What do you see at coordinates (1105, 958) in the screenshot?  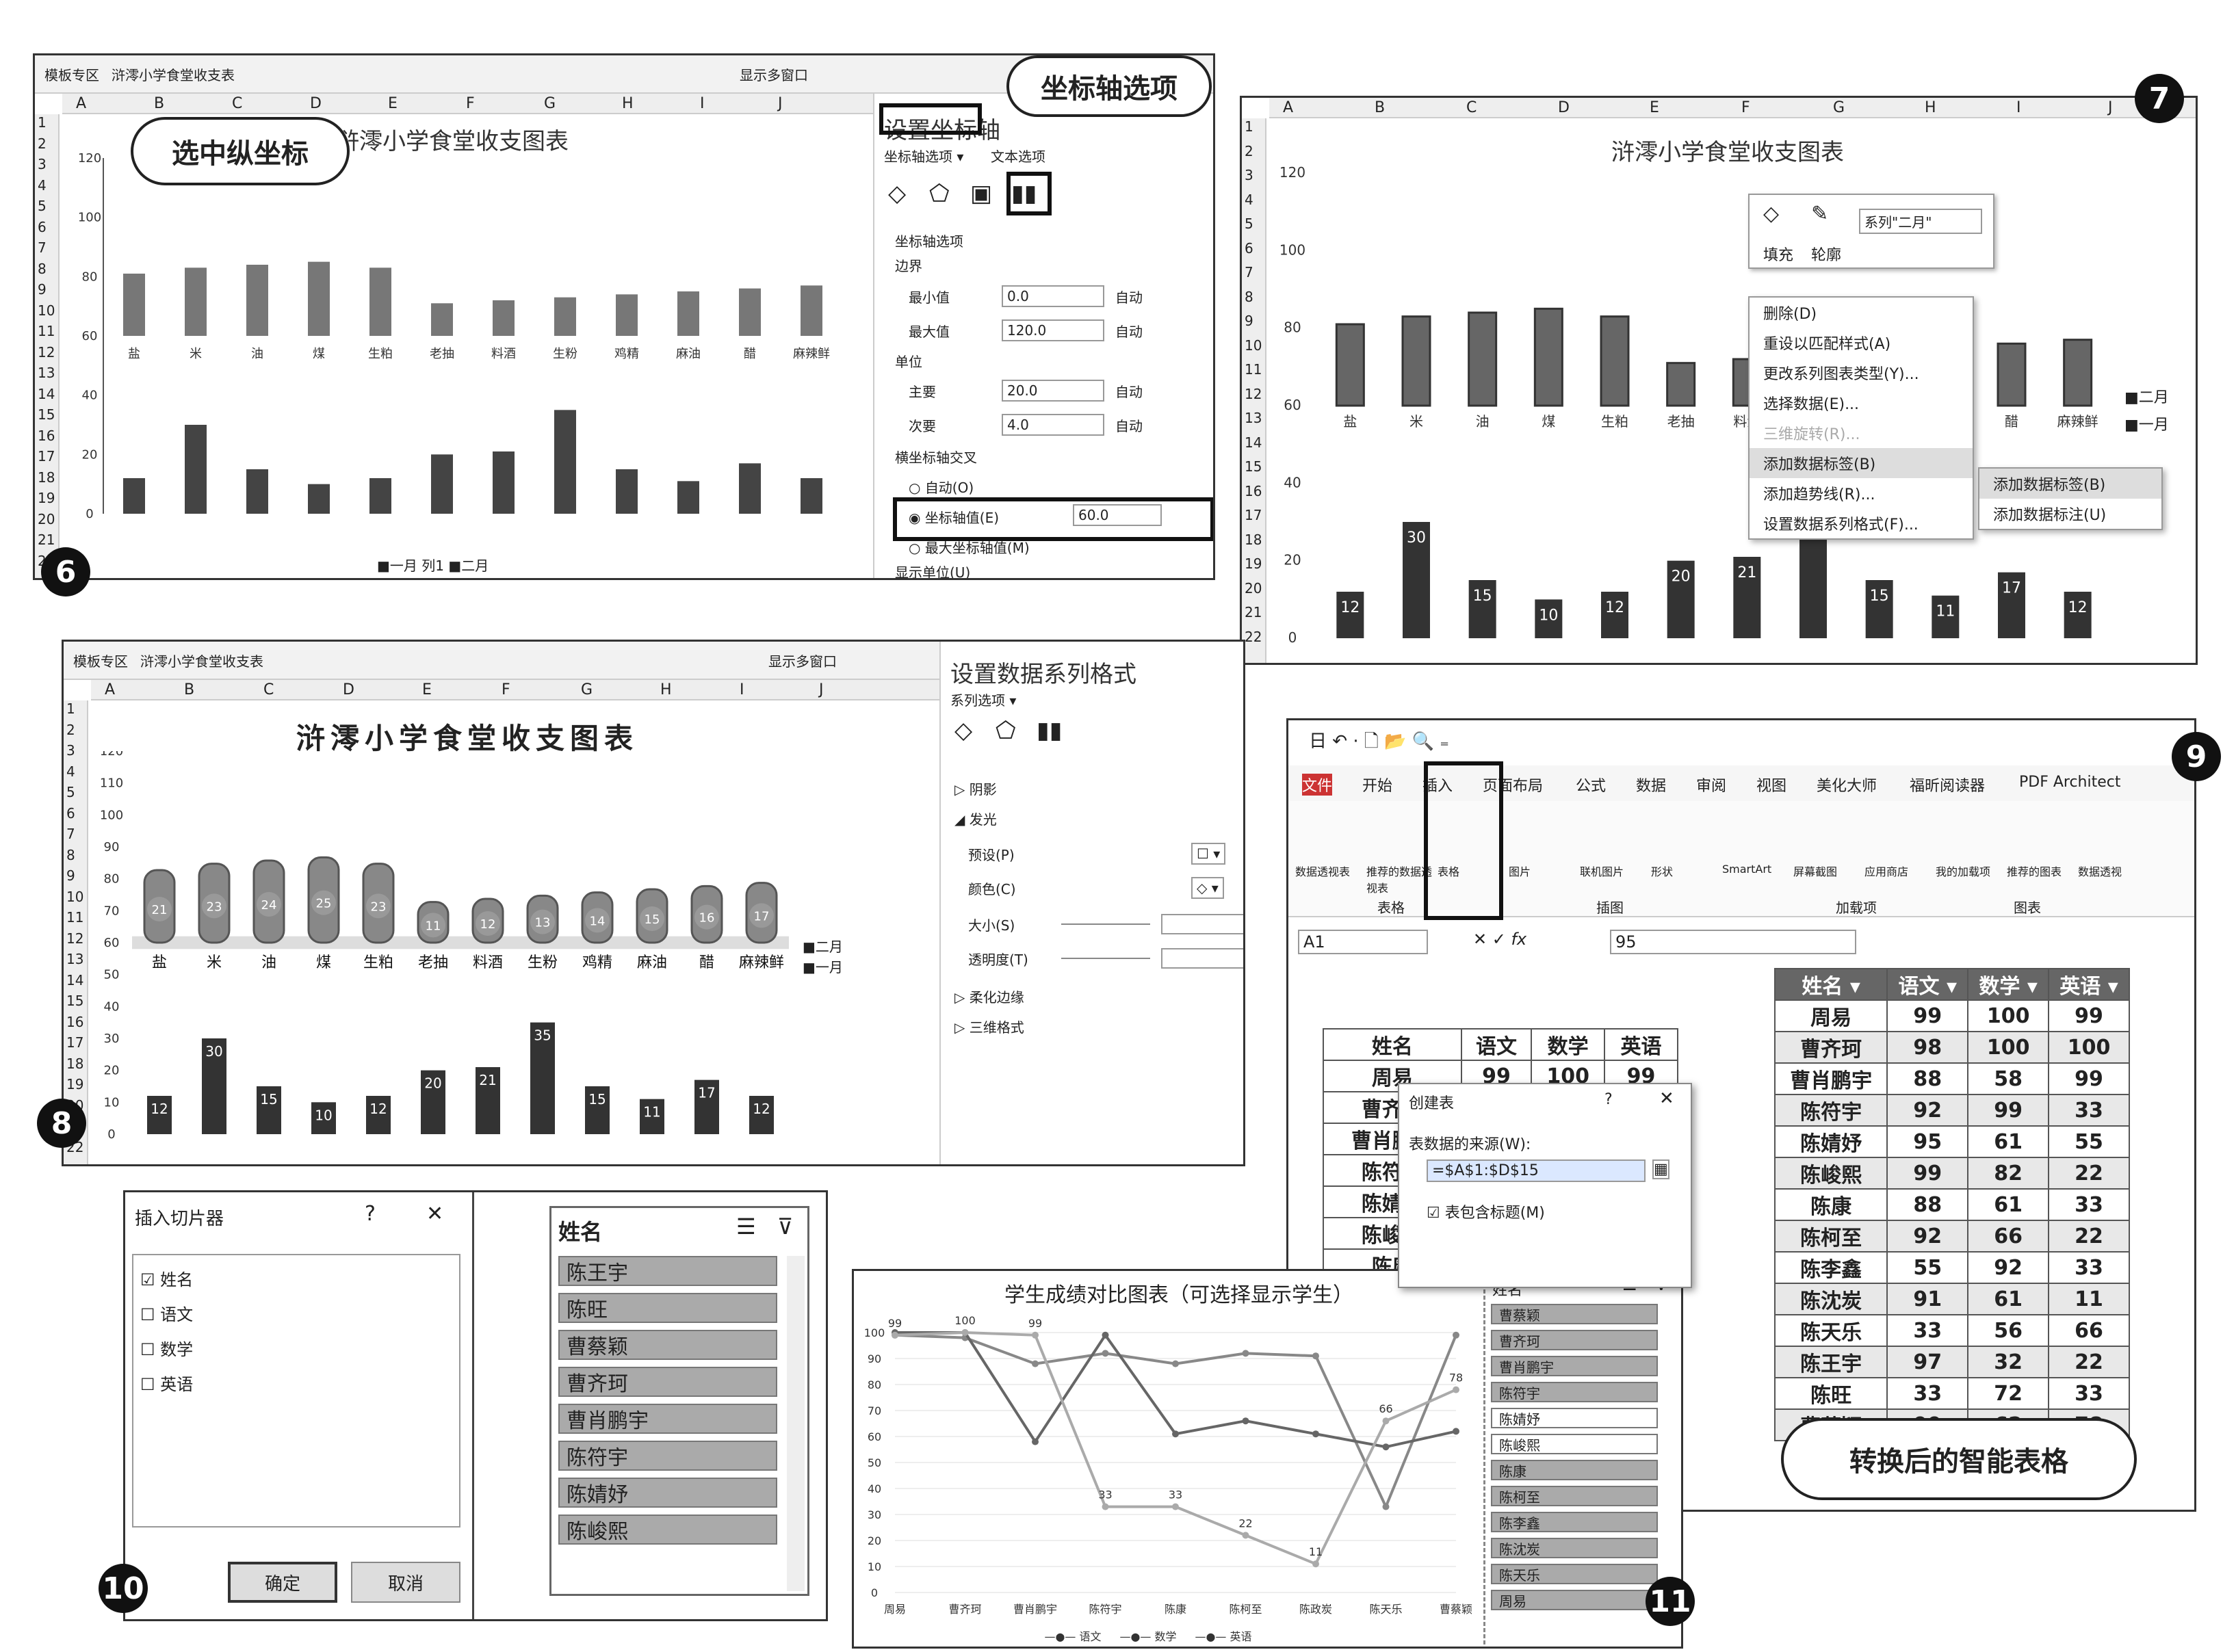 I see `transparency-slider` at bounding box center [1105, 958].